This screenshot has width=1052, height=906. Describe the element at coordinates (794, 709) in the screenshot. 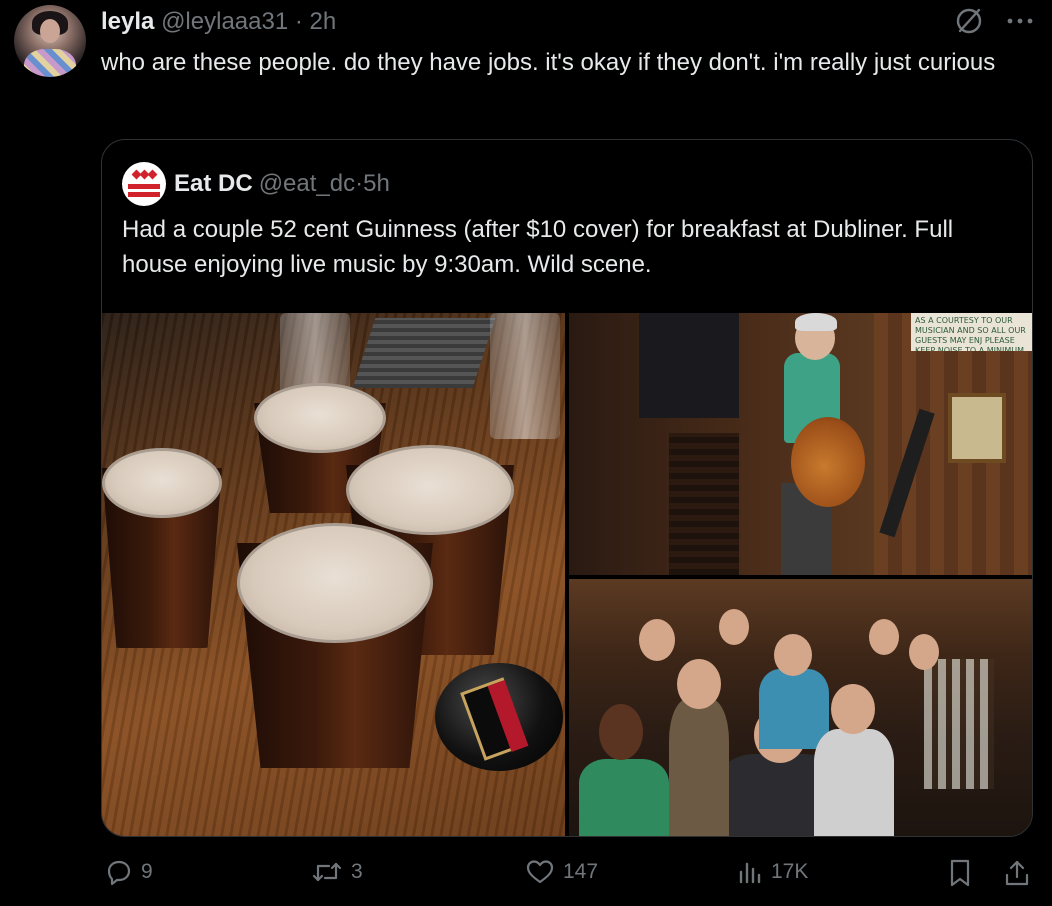

I see `person-blue-shirt` at that location.